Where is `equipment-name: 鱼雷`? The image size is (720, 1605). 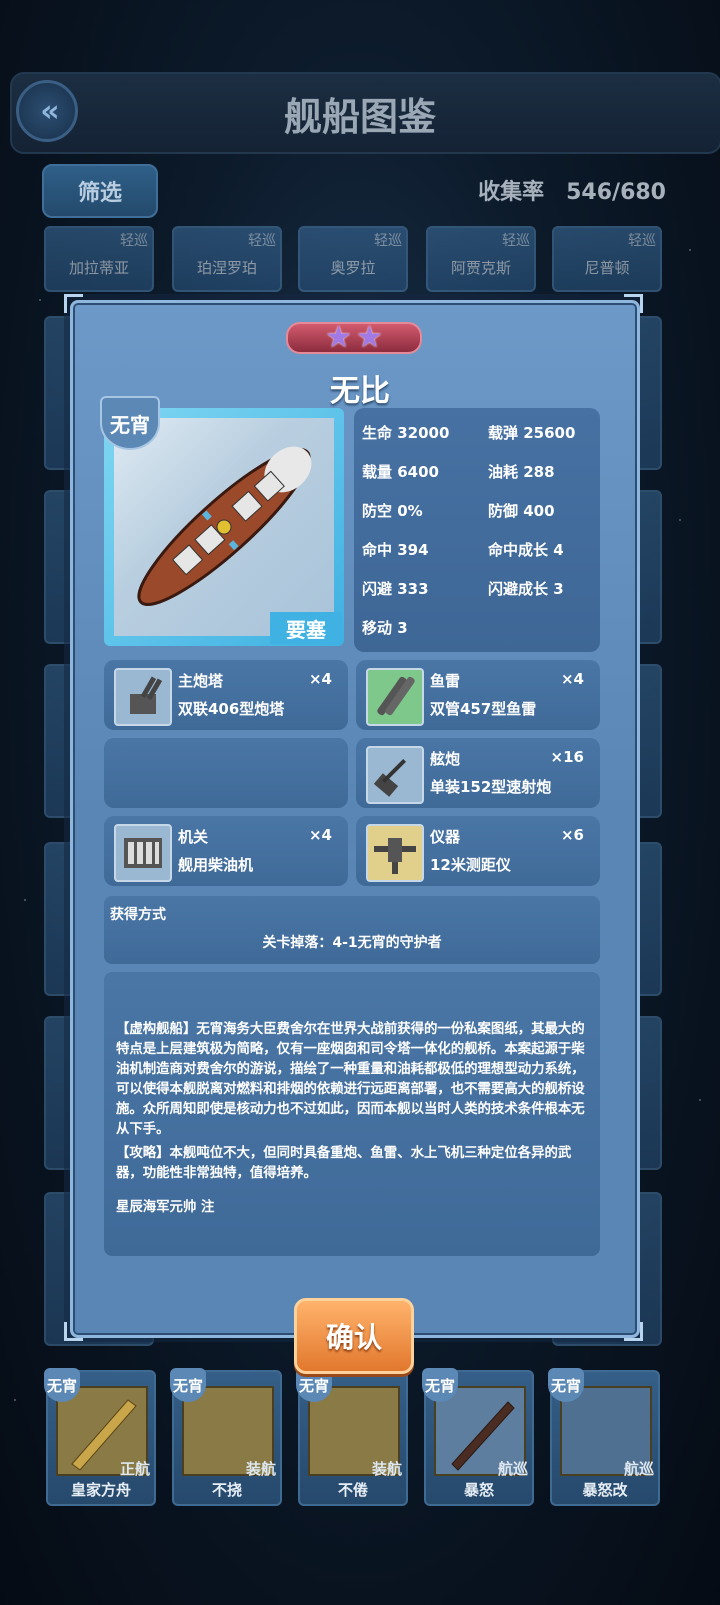 equipment-name: 鱼雷 is located at coordinates (445, 681).